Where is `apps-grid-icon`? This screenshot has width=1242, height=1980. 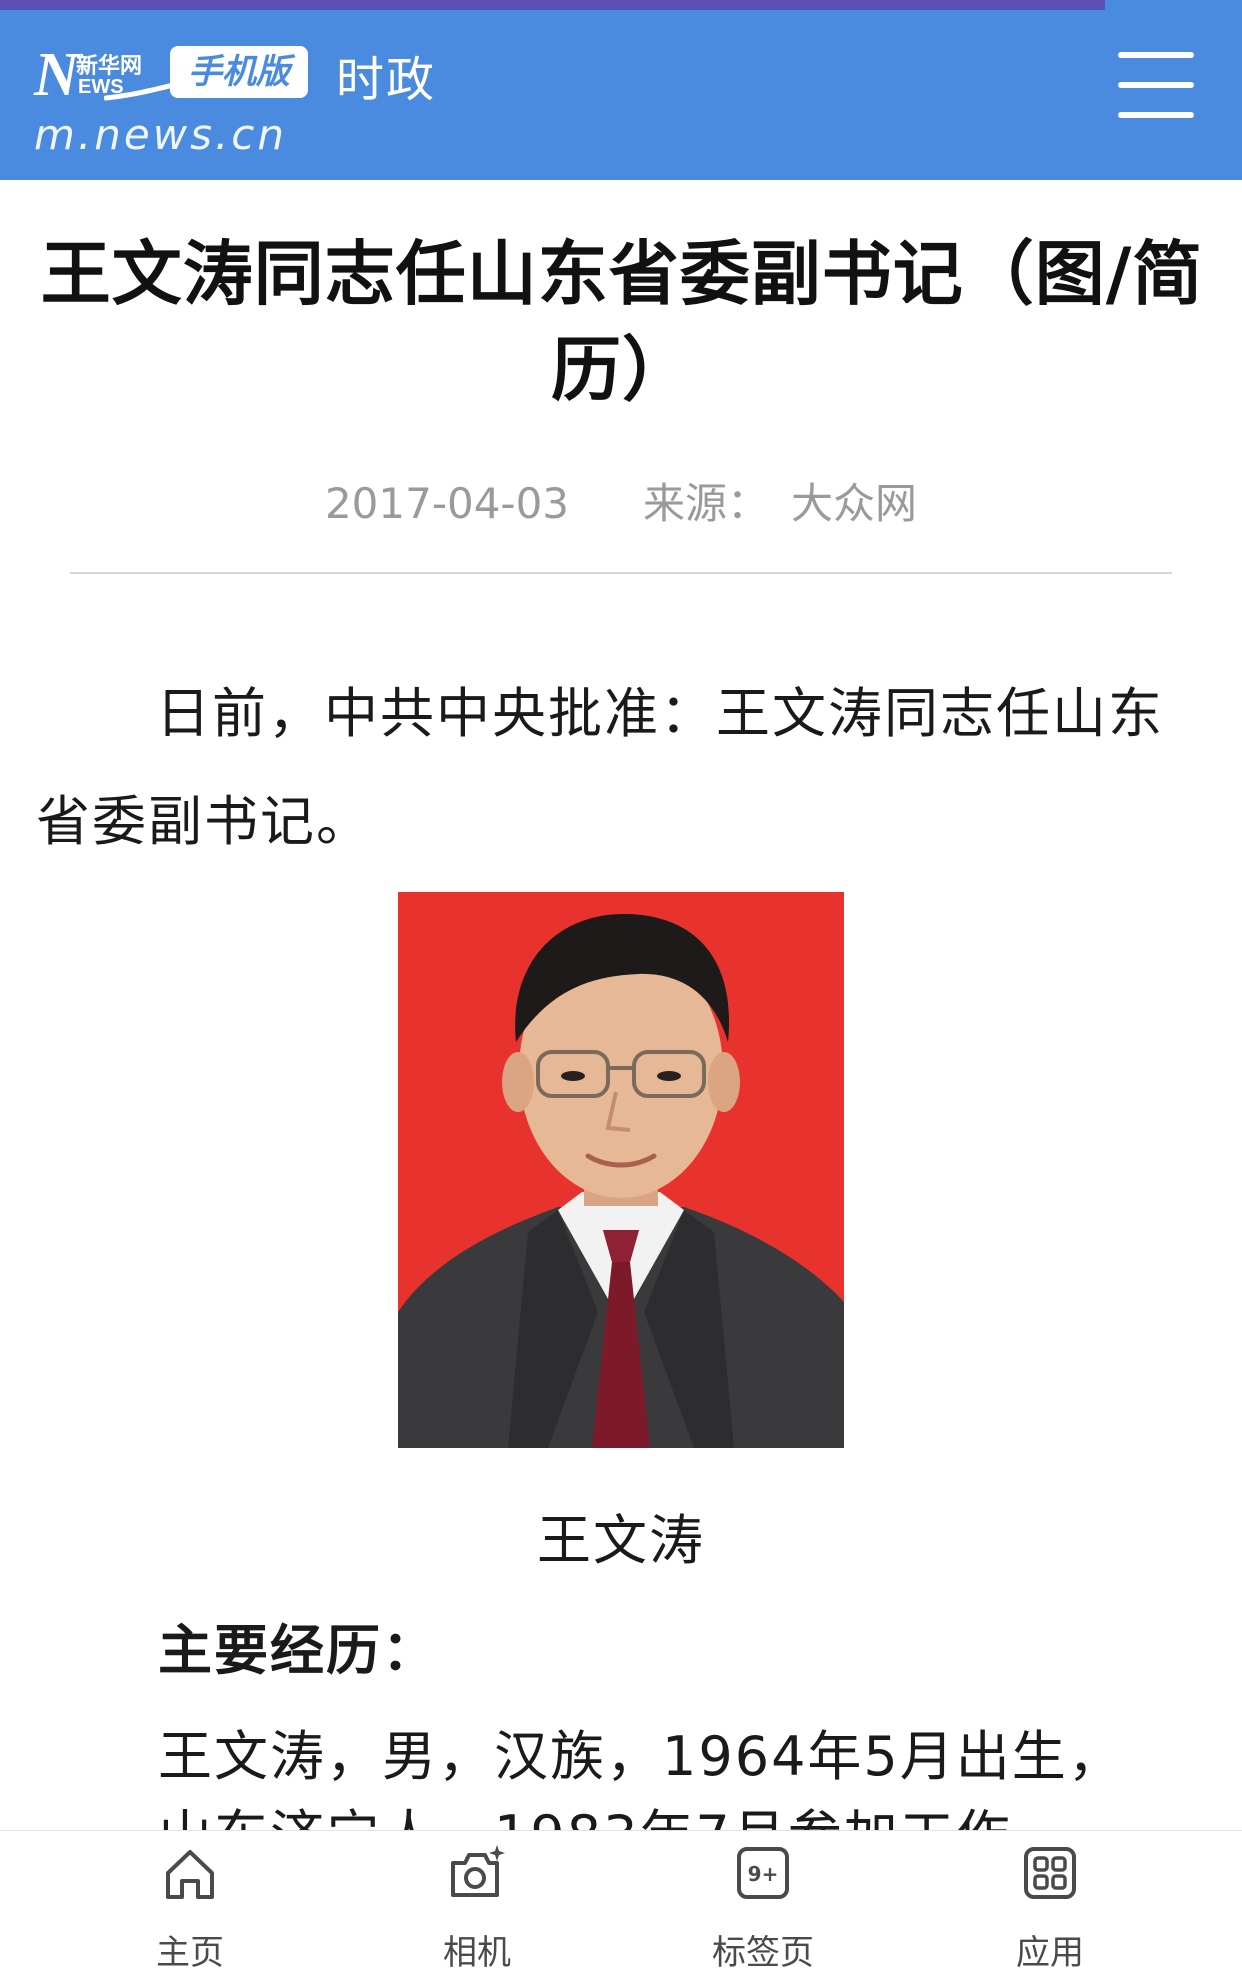
apps-grid-icon is located at coordinates (1050, 1873).